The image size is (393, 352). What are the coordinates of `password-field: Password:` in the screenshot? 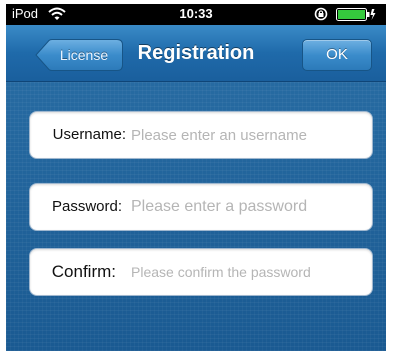 It's located at (201, 207).